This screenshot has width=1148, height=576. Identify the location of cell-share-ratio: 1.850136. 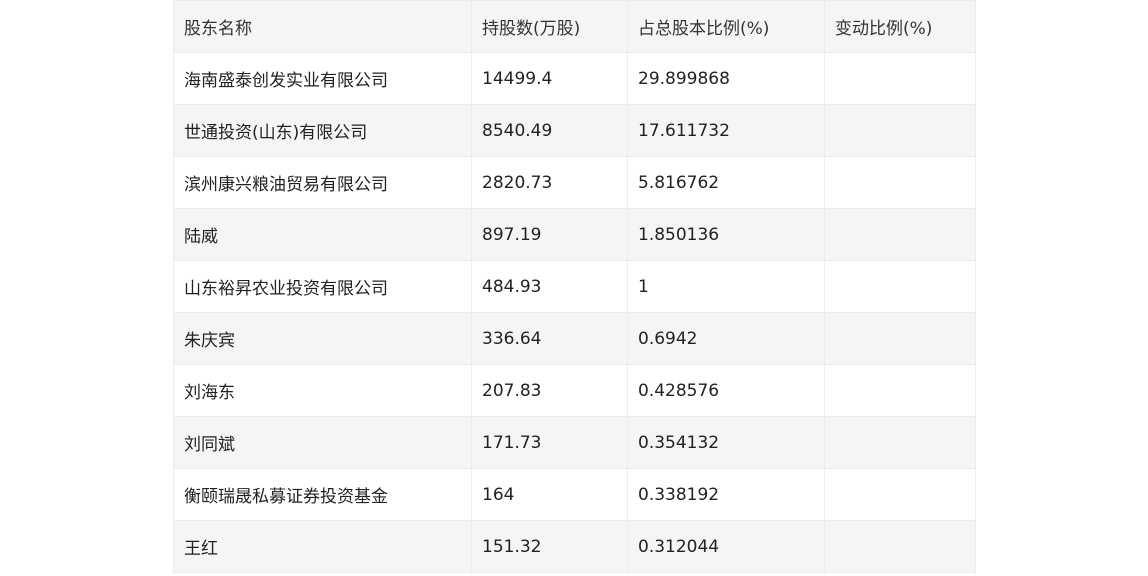
(726, 234).